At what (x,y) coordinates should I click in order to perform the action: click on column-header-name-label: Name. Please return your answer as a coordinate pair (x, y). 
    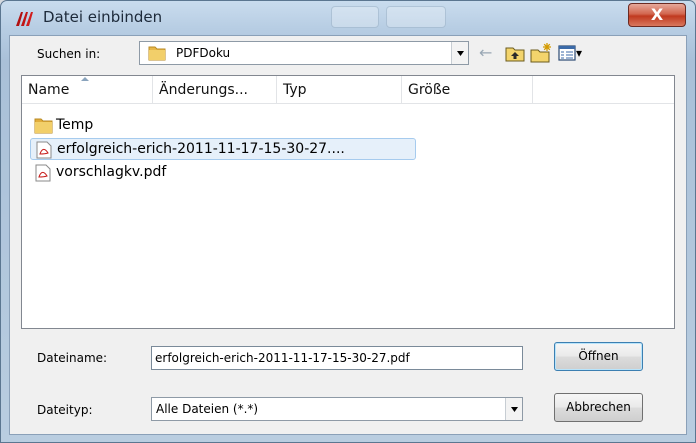
    Looking at the image, I should click on (49, 90).